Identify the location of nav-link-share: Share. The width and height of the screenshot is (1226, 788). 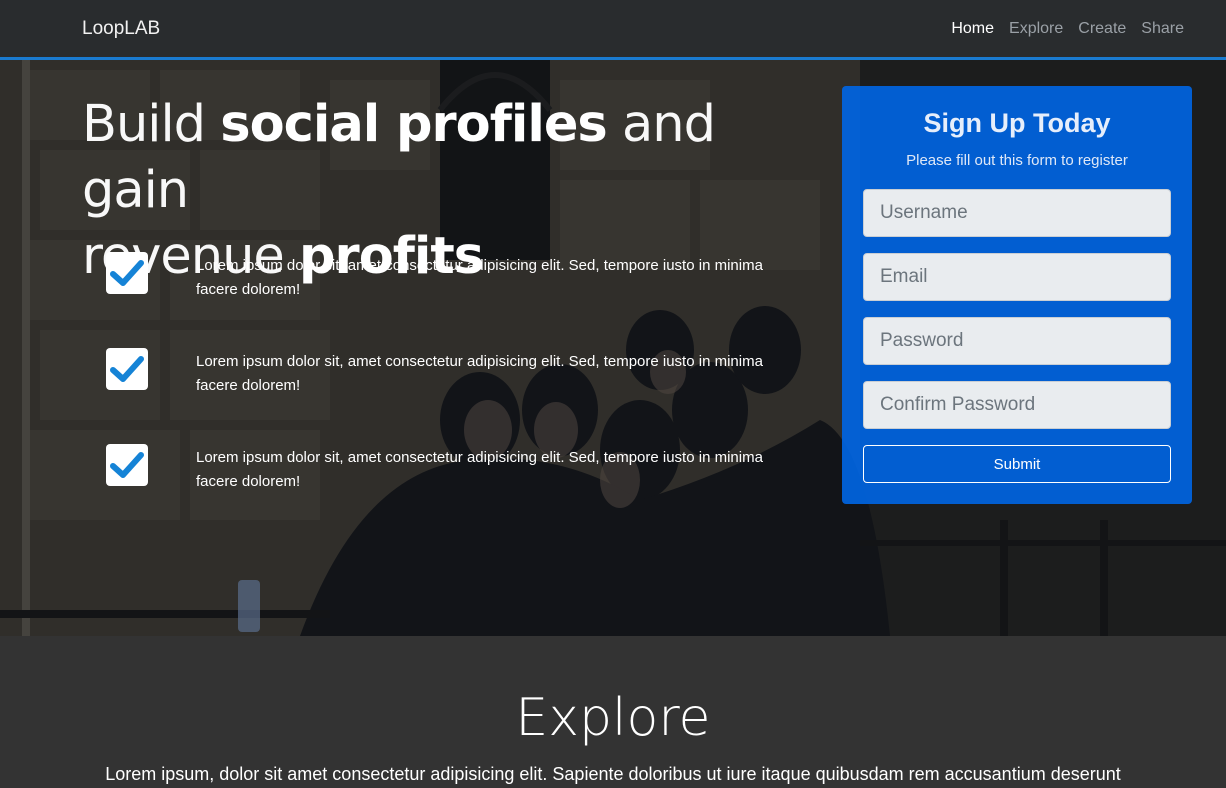
(1162, 29).